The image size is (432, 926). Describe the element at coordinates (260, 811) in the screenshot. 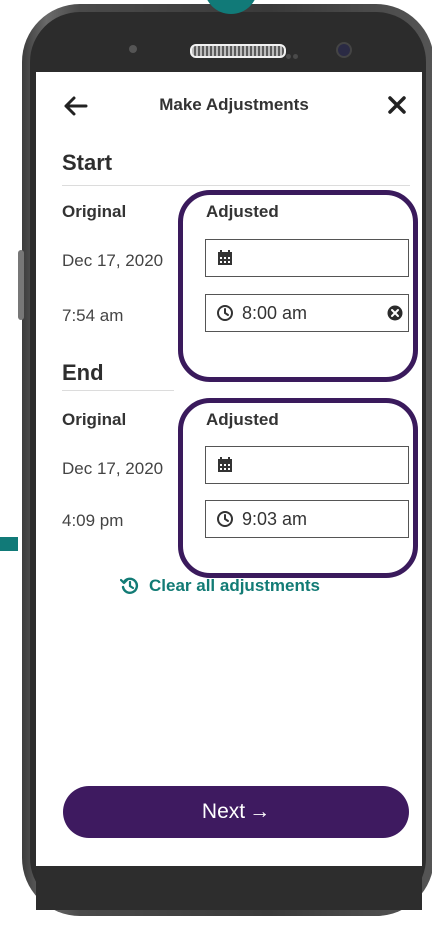

I see `arrow-right-icon: →` at that location.